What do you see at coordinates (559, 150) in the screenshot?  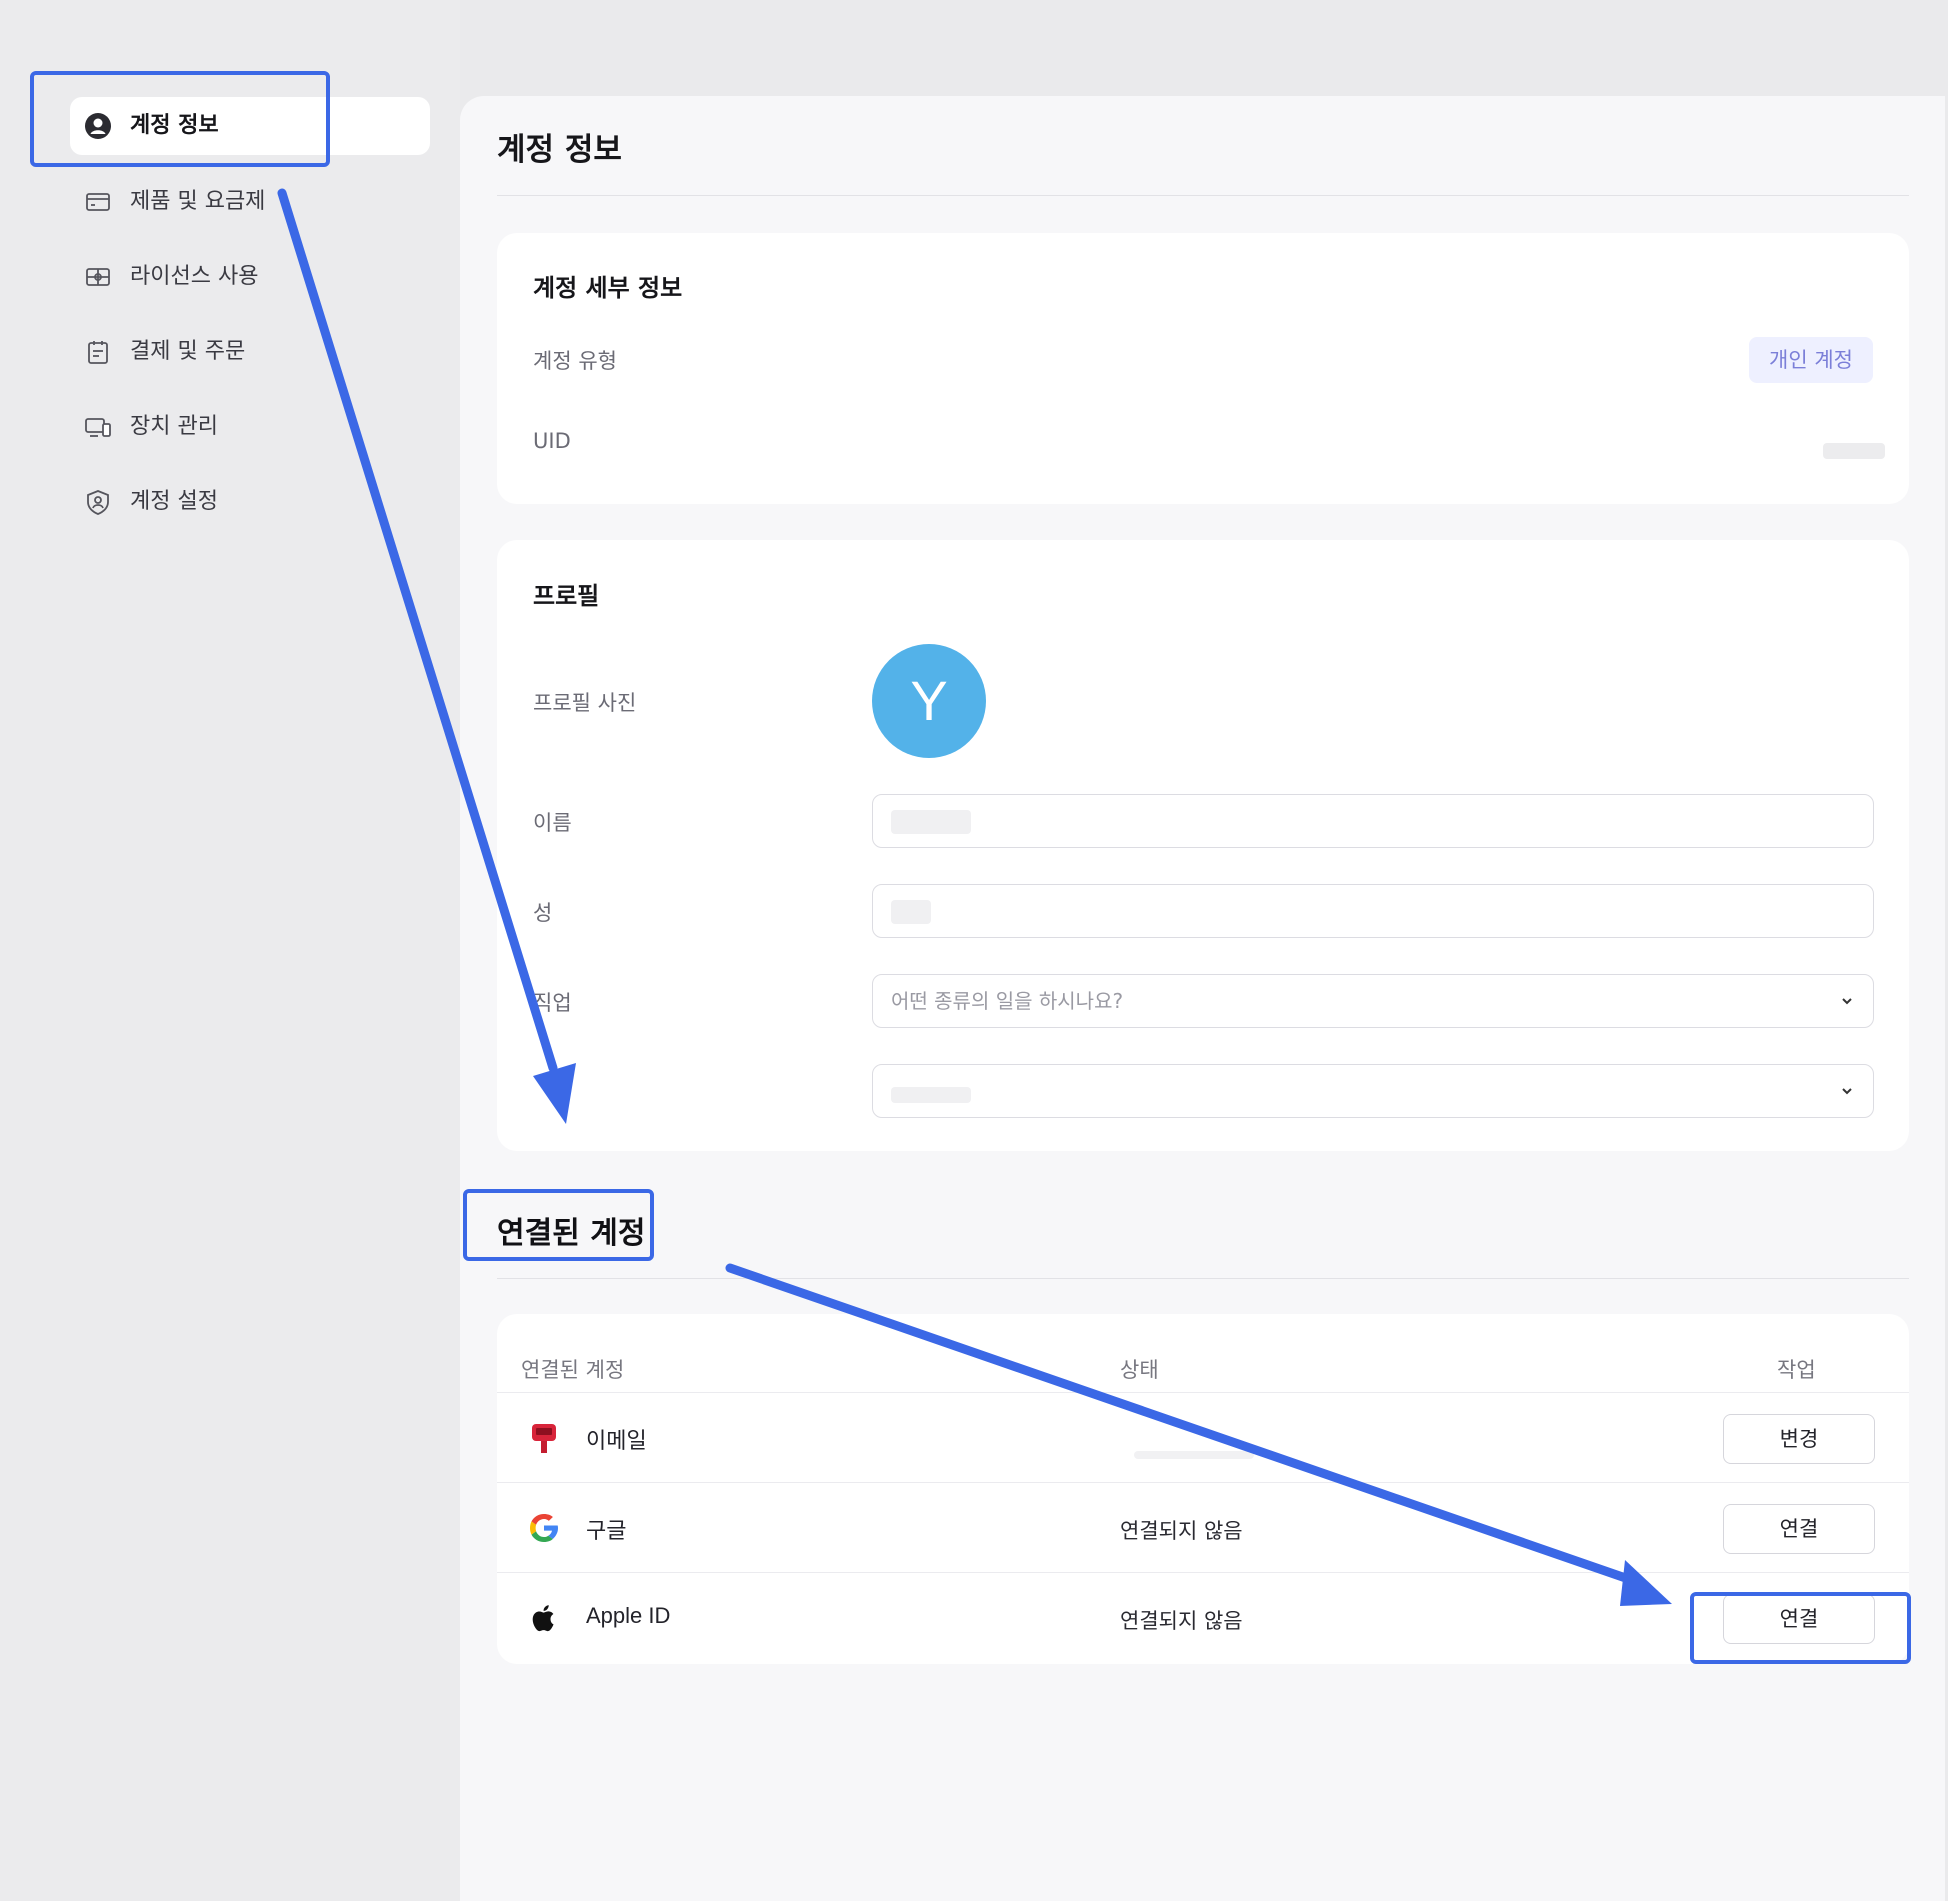 I see `page-title: 계정 정보` at bounding box center [559, 150].